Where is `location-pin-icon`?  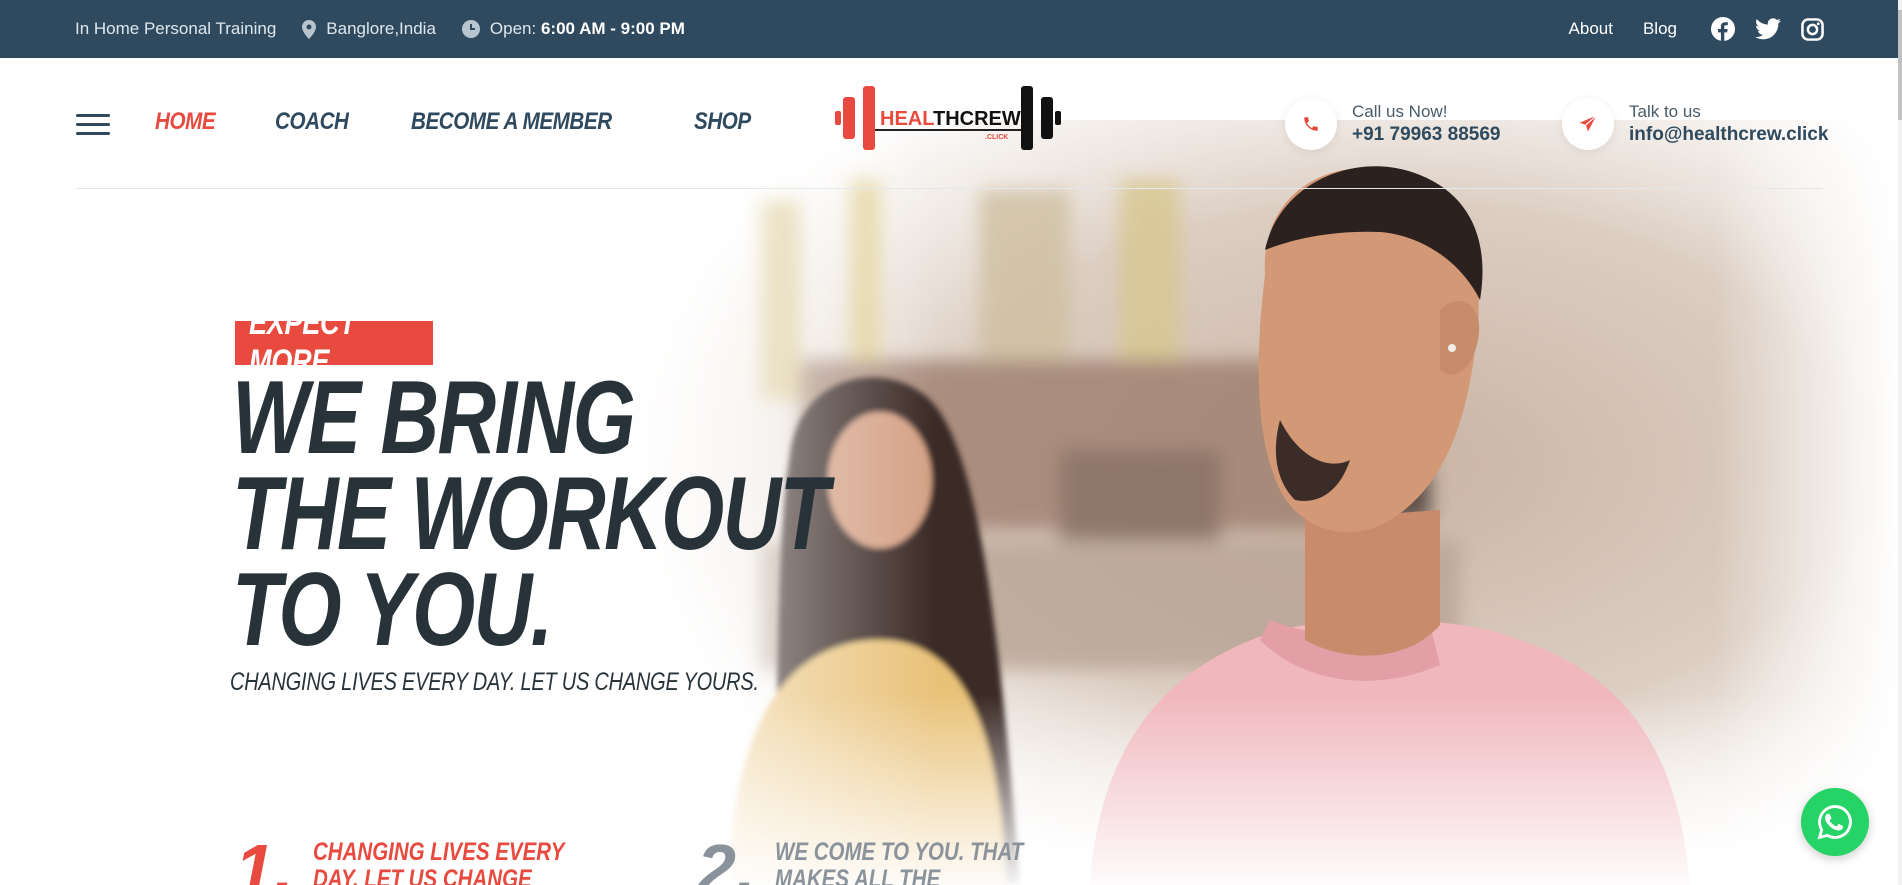 location-pin-icon is located at coordinates (309, 29).